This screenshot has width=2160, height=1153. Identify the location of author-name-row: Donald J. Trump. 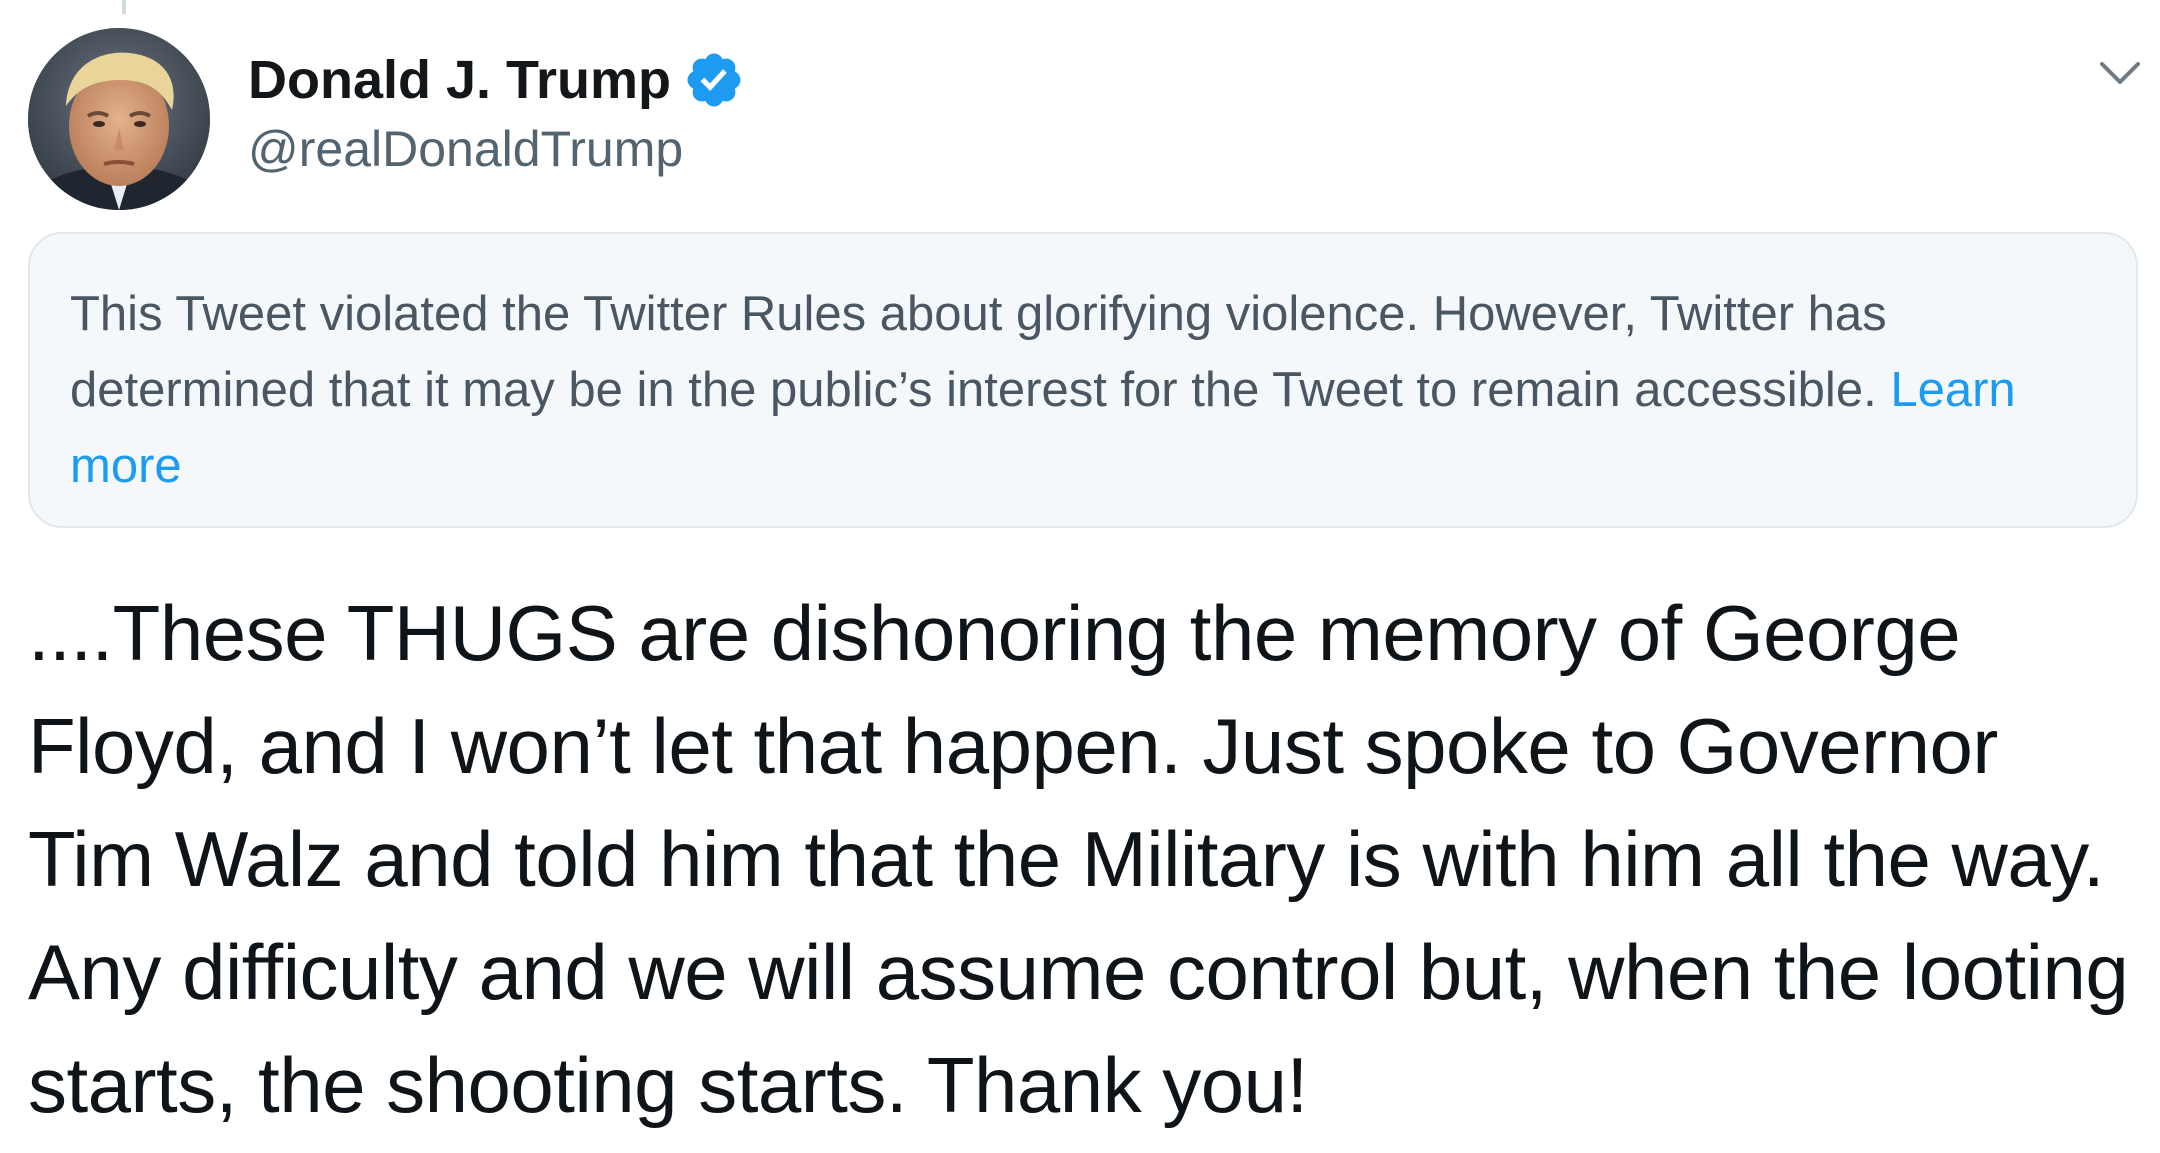
(496, 80).